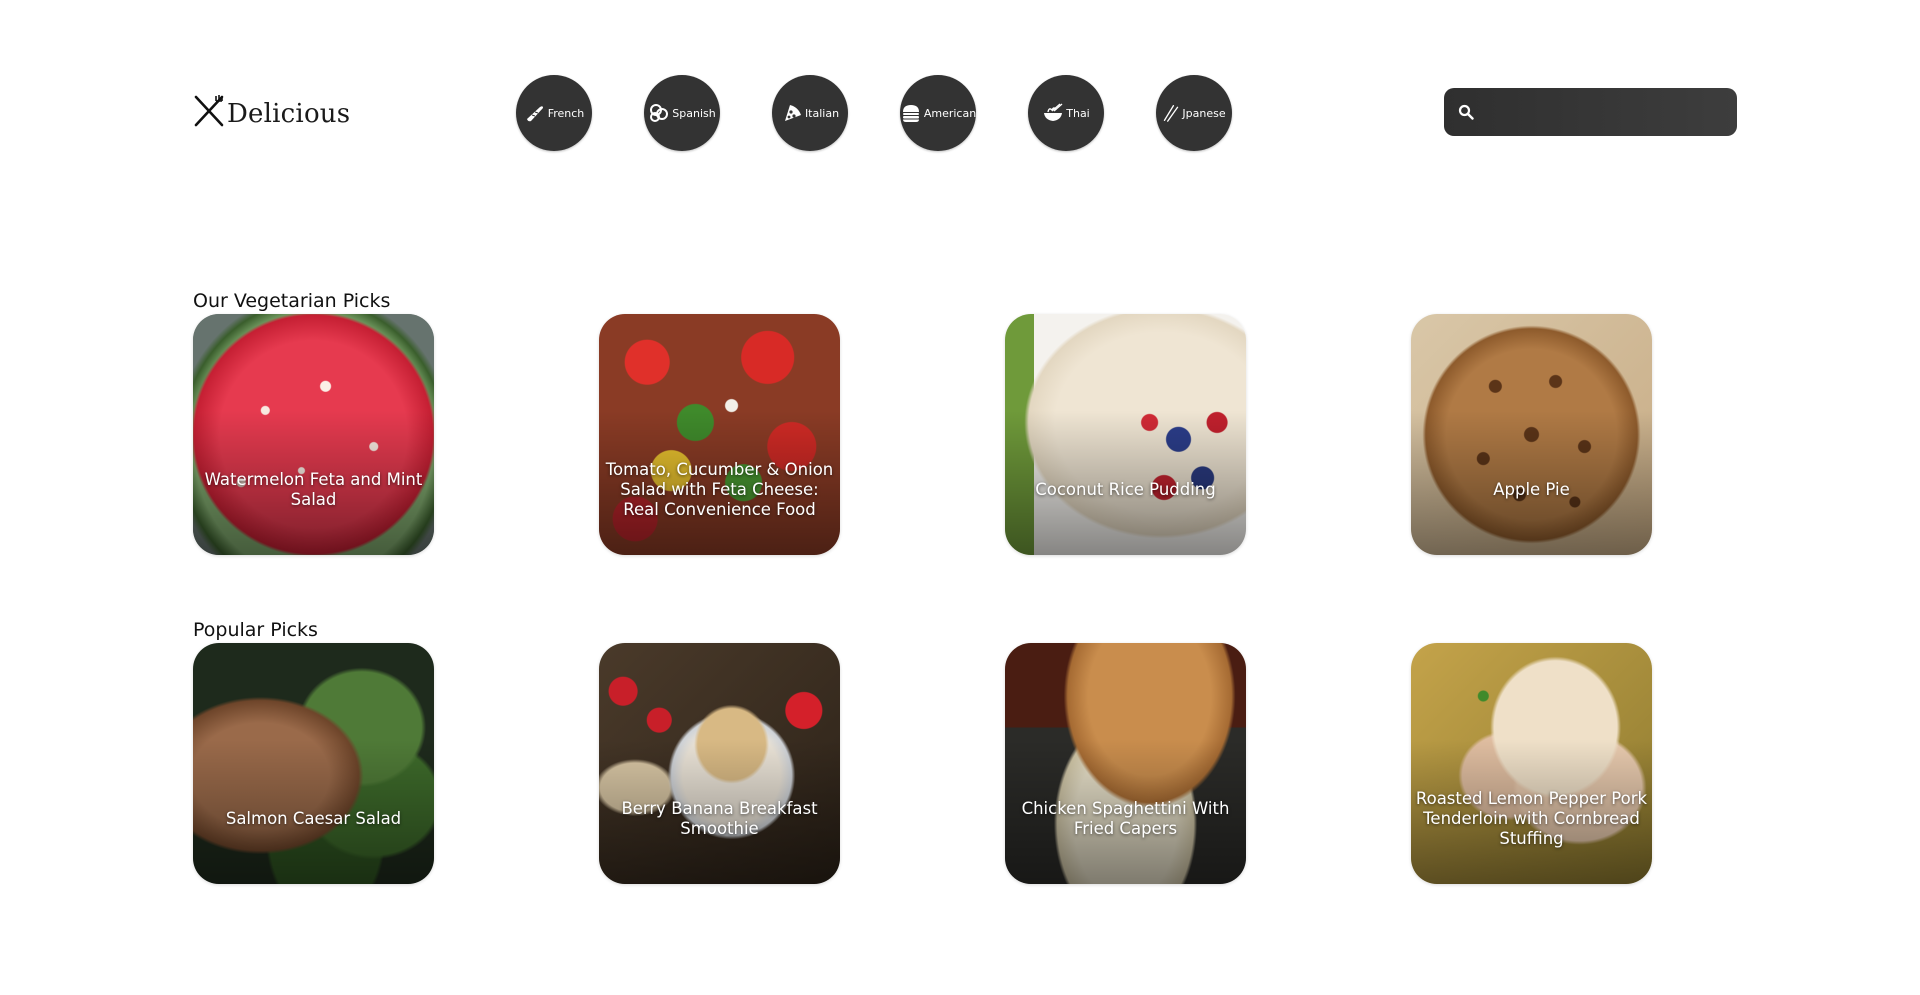 The image size is (1920, 995). What do you see at coordinates (1466, 112) in the screenshot?
I see `search-icon` at bounding box center [1466, 112].